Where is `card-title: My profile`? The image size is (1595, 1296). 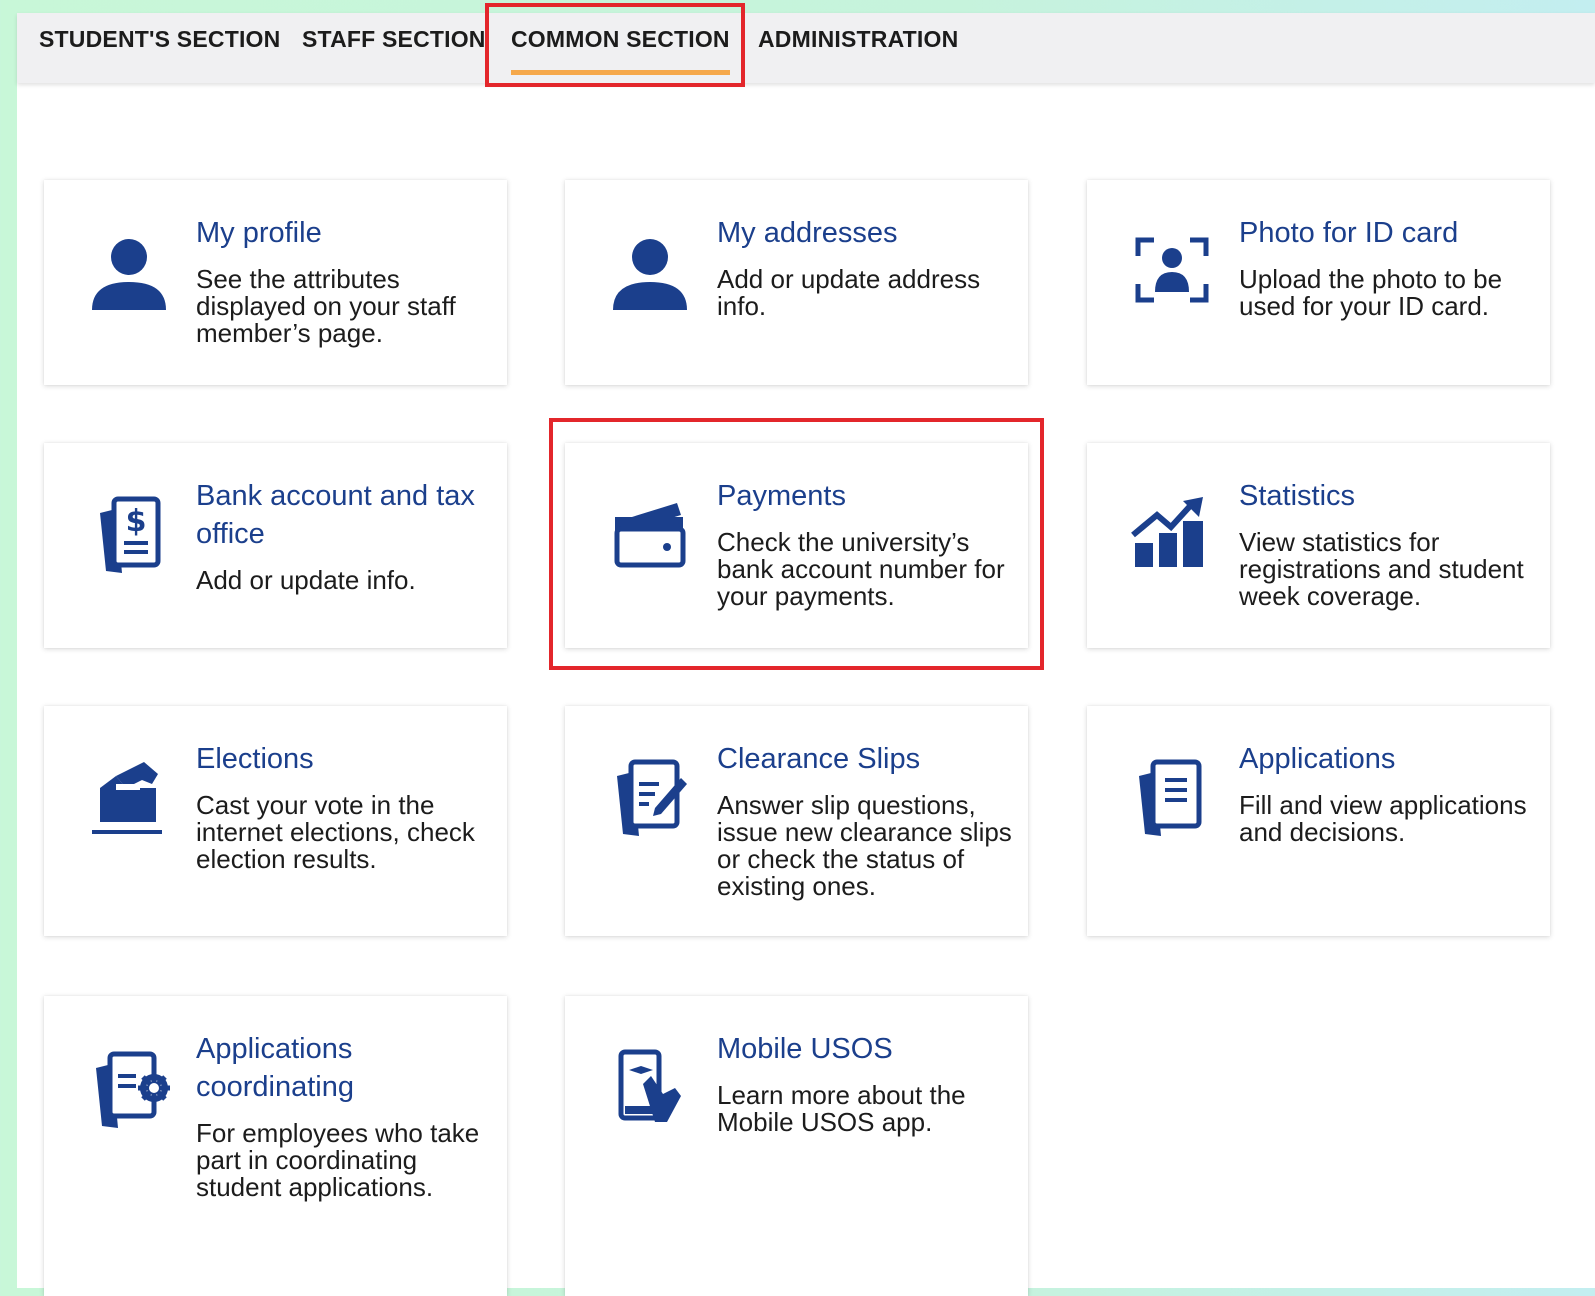
card-title: My profile is located at coordinates (259, 233).